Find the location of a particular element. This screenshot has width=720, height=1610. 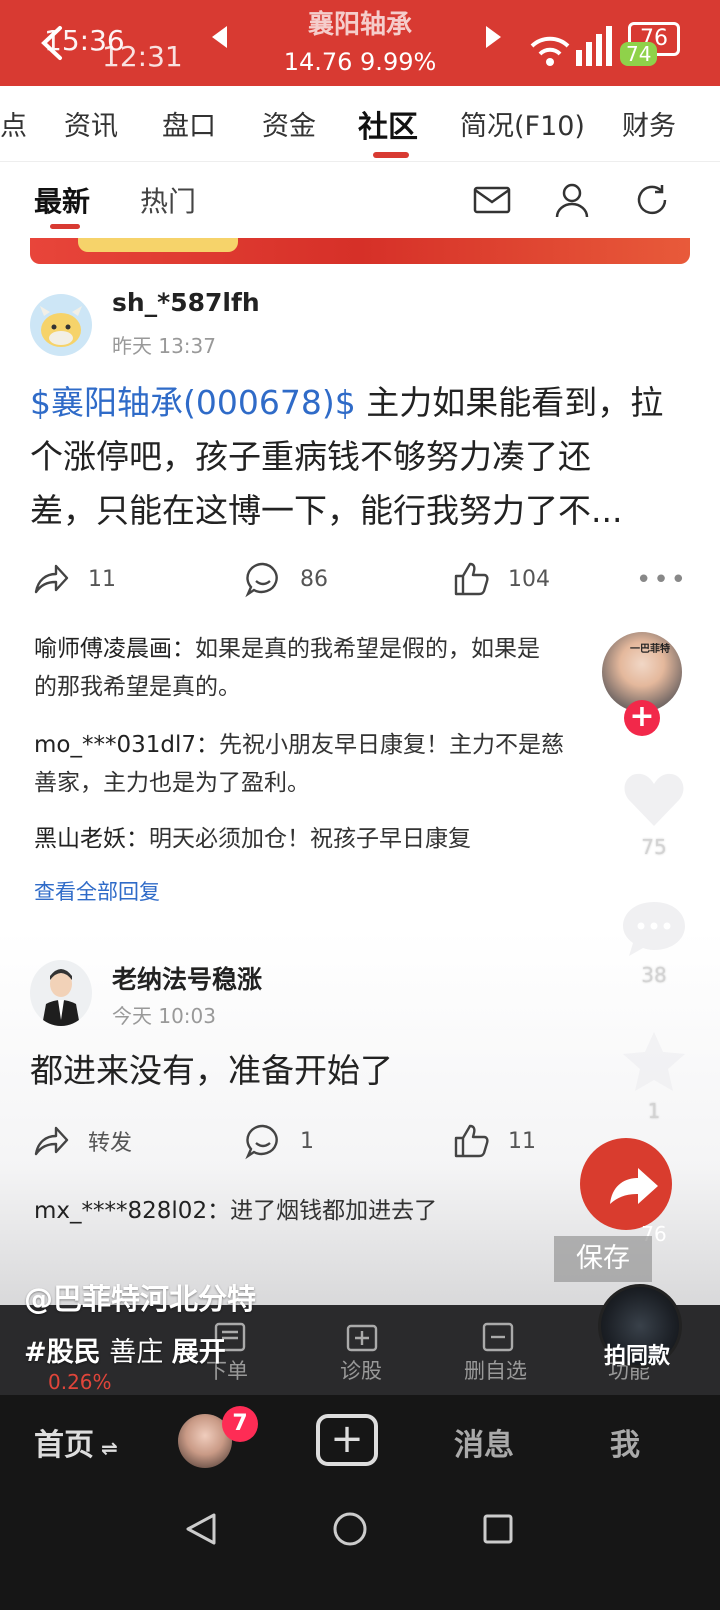

tab-finance: 财务 is located at coordinates (649, 123).